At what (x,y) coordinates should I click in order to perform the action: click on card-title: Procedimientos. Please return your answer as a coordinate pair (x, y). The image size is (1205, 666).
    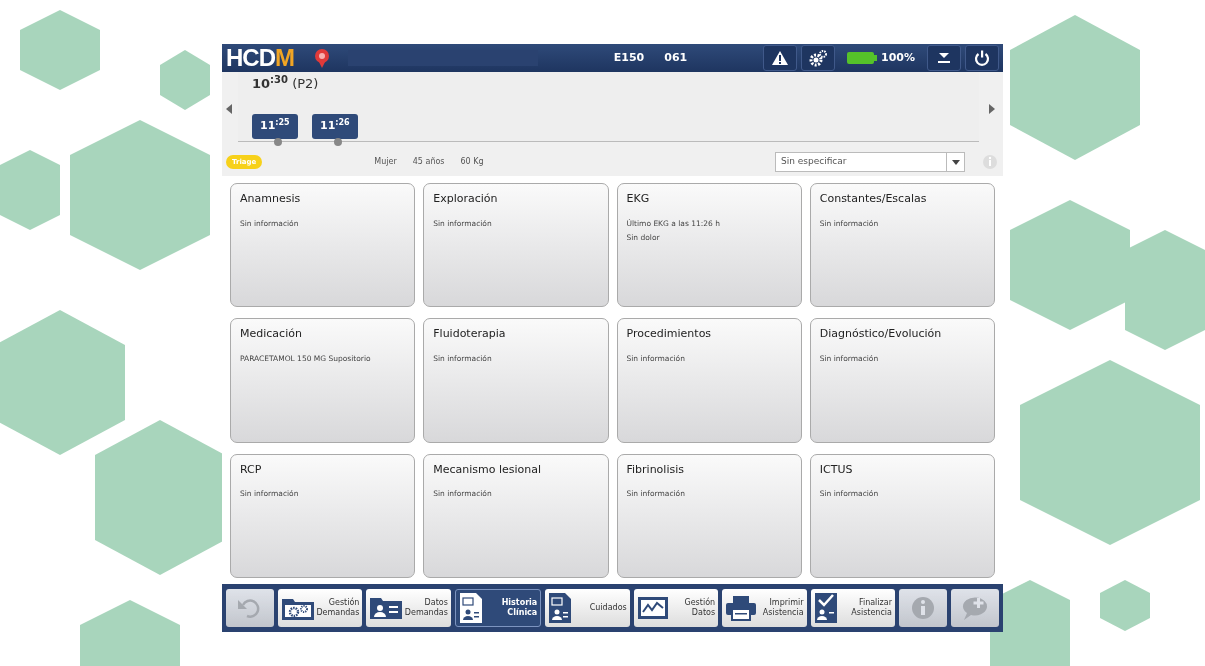
    Looking at the image, I should click on (669, 334).